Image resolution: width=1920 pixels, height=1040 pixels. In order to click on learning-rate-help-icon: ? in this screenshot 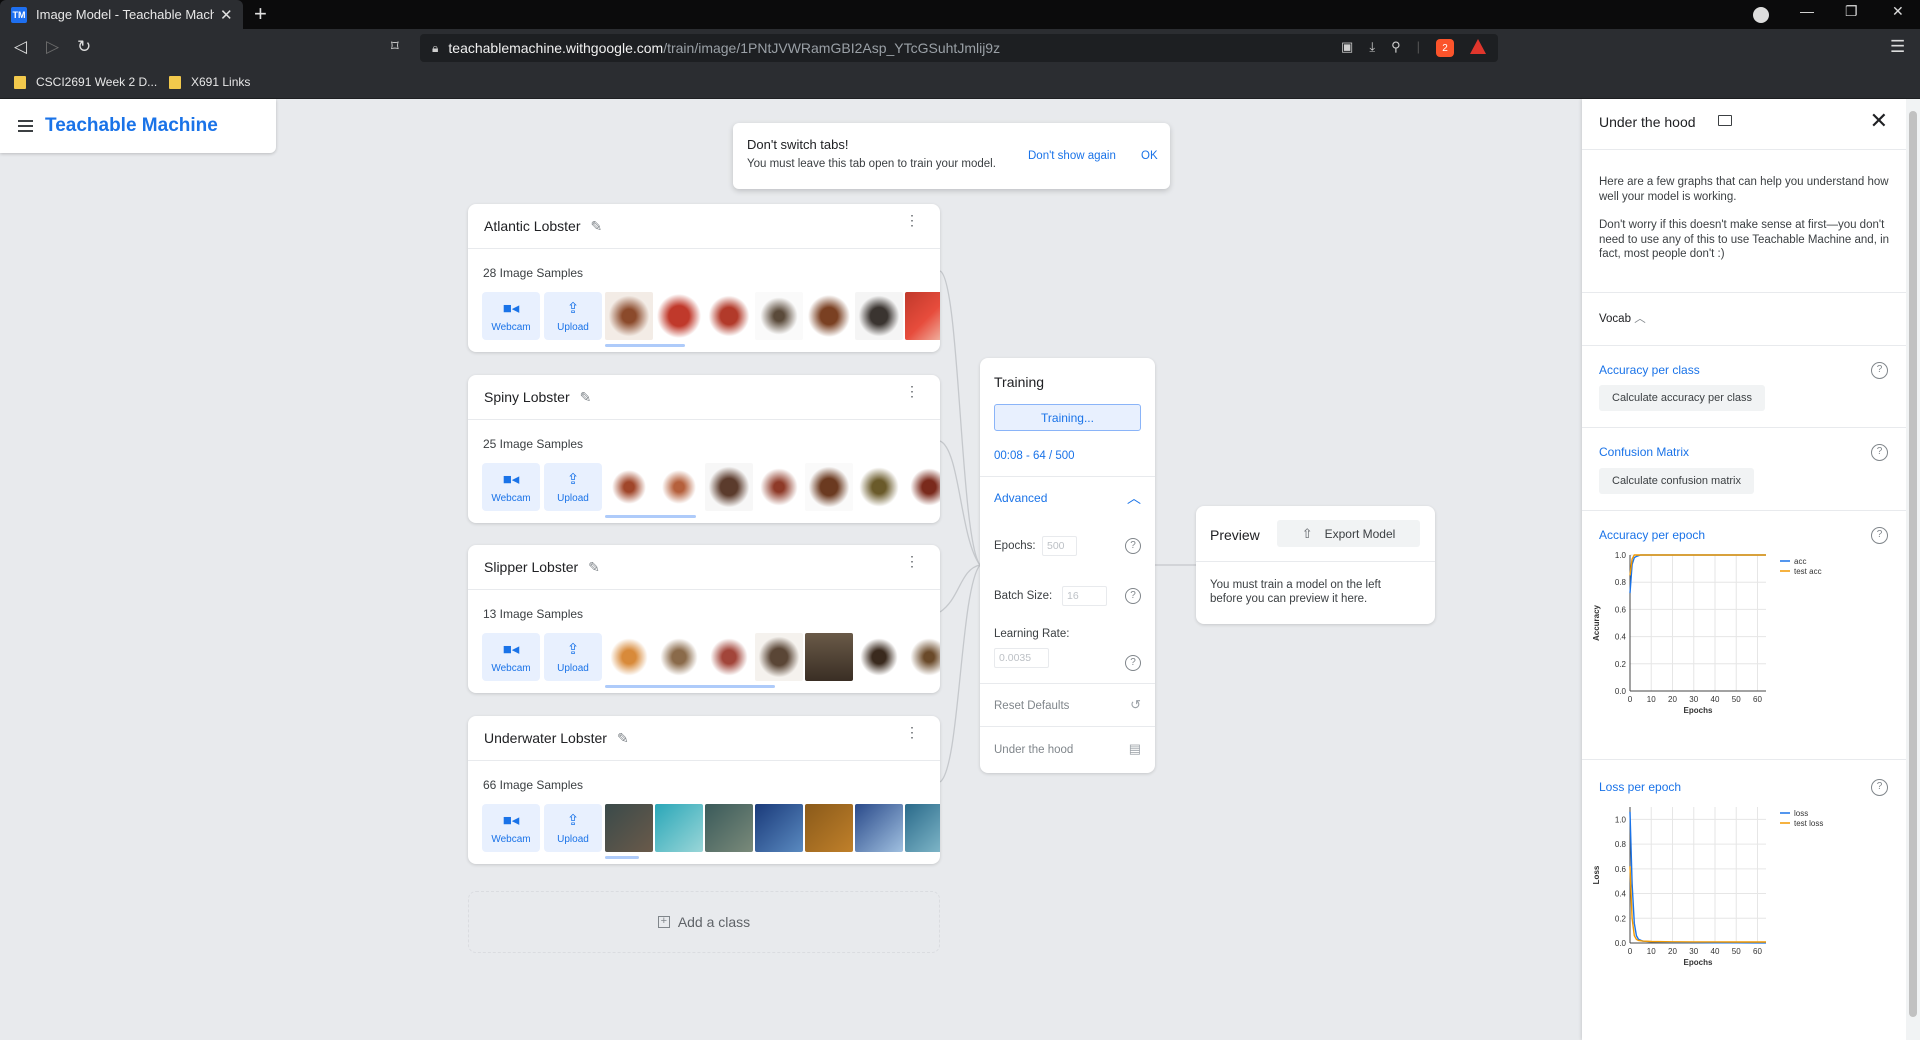, I will do `click(1133, 663)`.